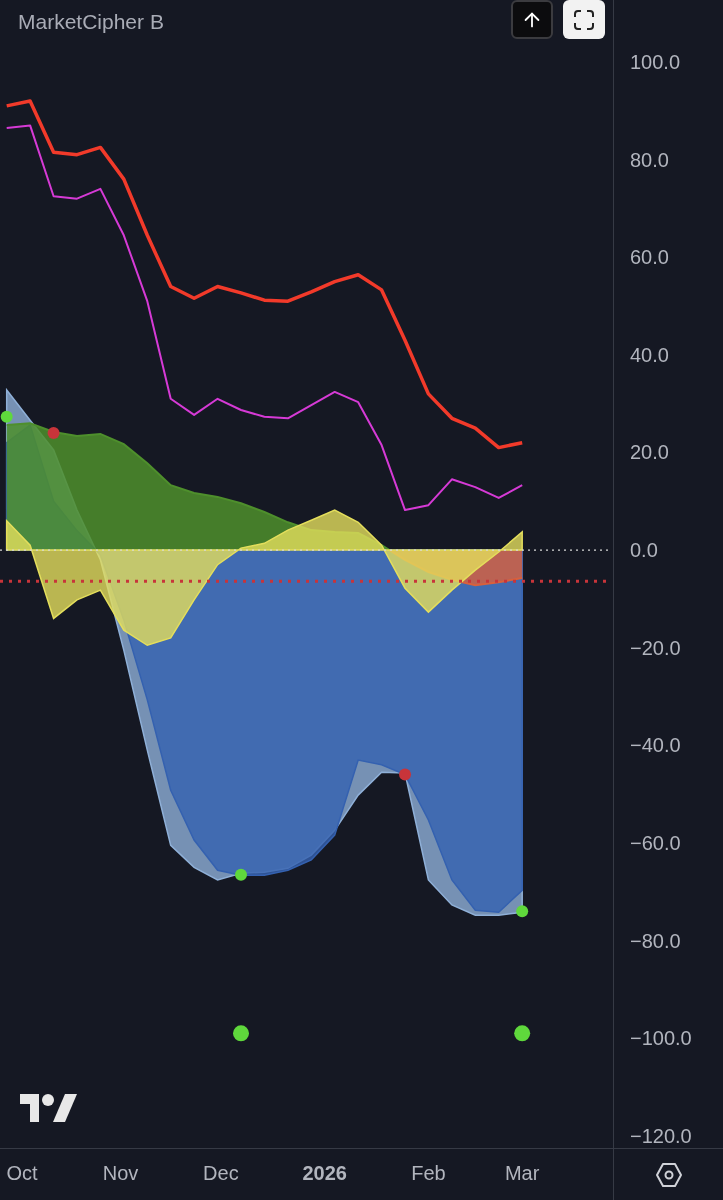  I want to click on y-axis-label: −100.0, so click(661, 1038).